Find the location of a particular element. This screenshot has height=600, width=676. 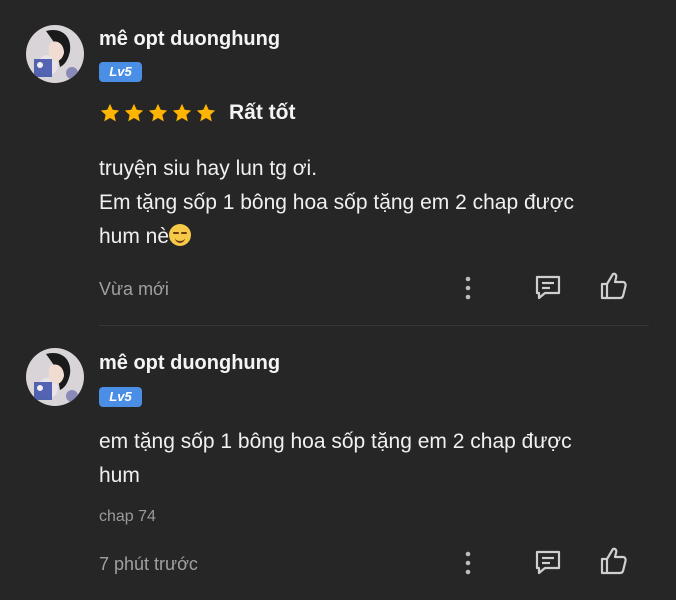

avatar-image is located at coordinates (55, 377).